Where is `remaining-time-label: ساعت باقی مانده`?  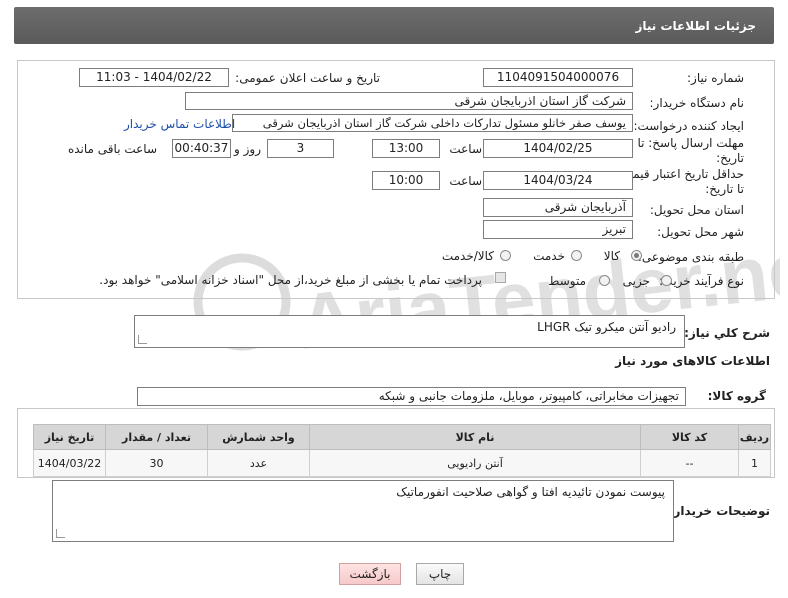 remaining-time-label: ساعت باقی مانده is located at coordinates (112, 149).